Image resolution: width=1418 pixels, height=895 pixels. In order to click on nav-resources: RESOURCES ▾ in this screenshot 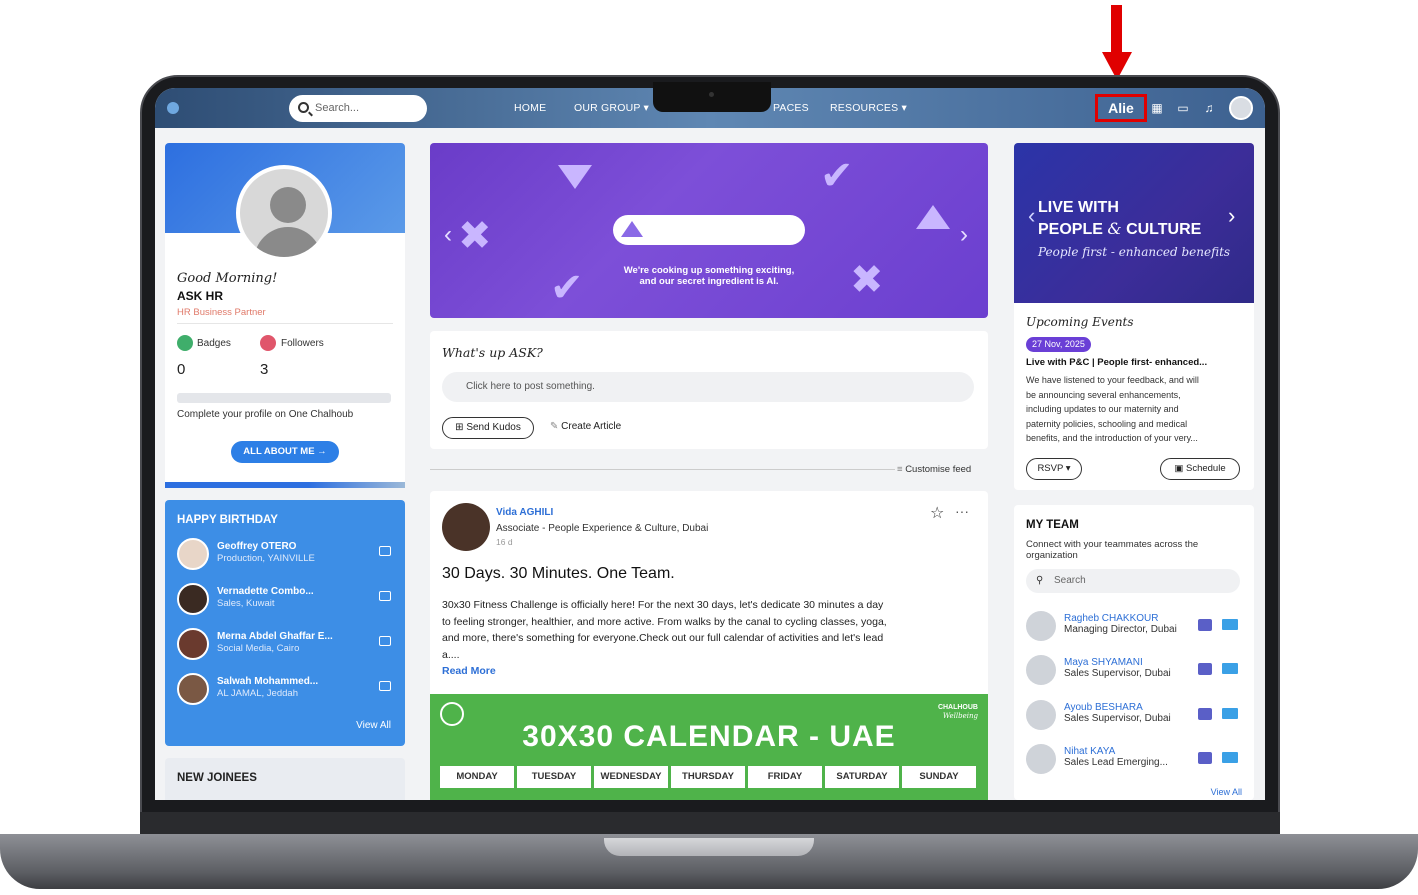, I will do `click(868, 108)`.